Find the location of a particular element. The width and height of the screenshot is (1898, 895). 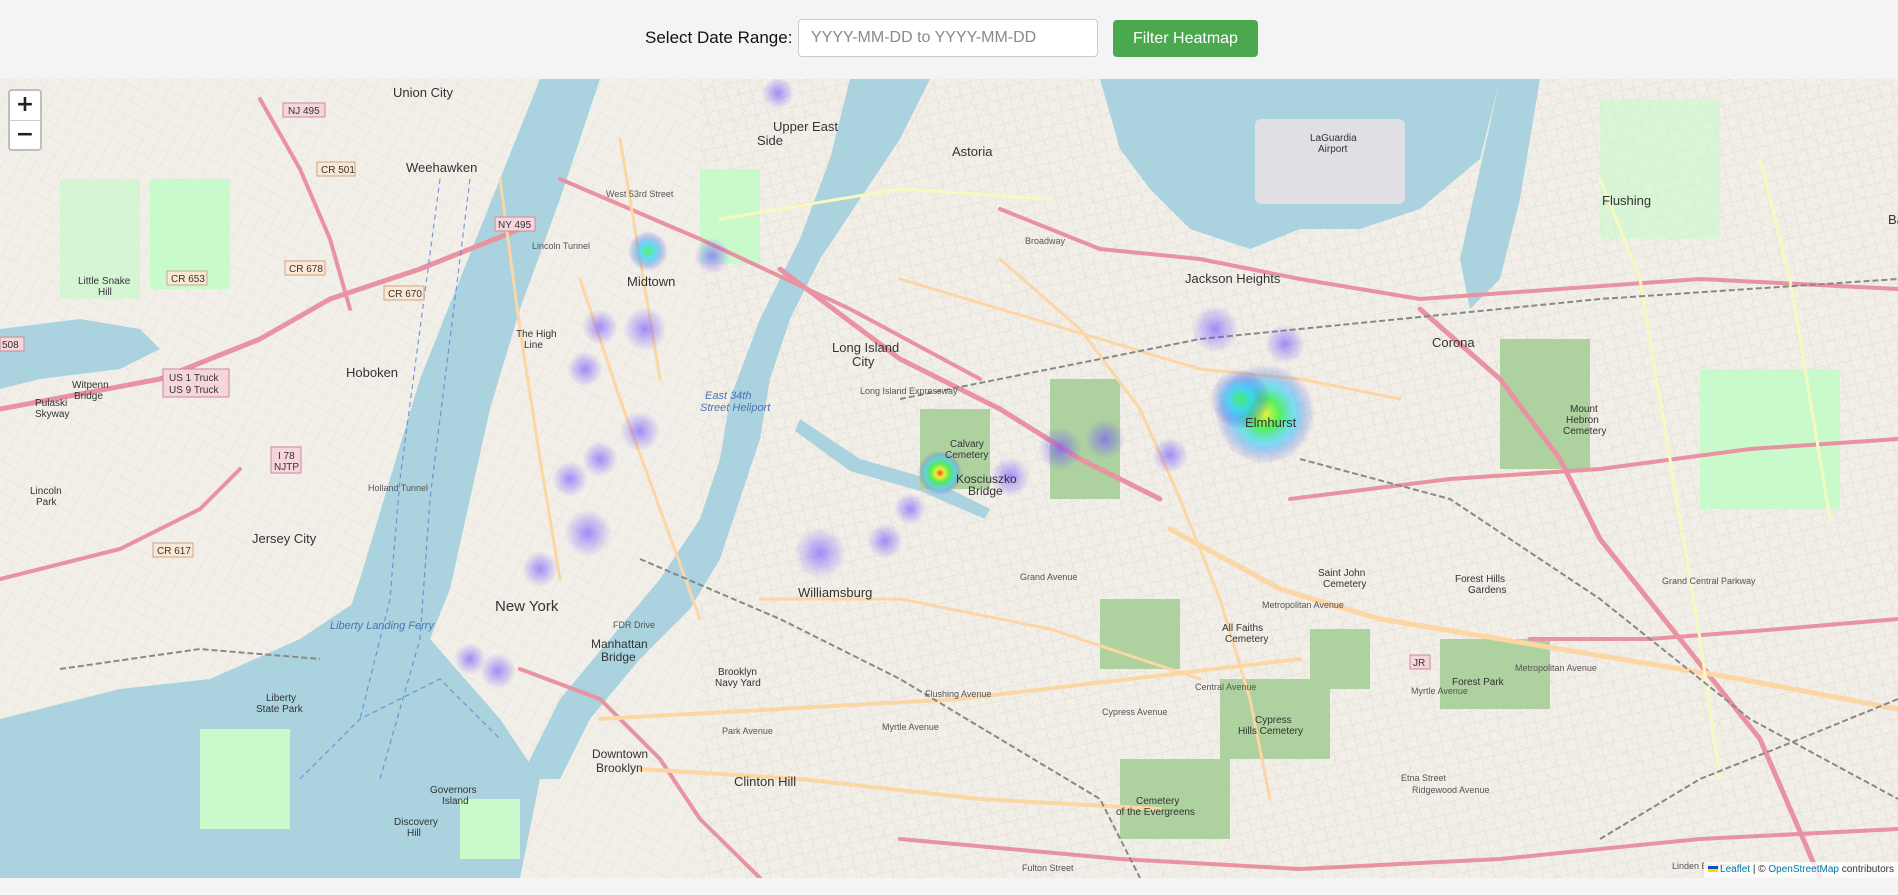

label-jackson-heights: Jackson Heights is located at coordinates (1233, 278).